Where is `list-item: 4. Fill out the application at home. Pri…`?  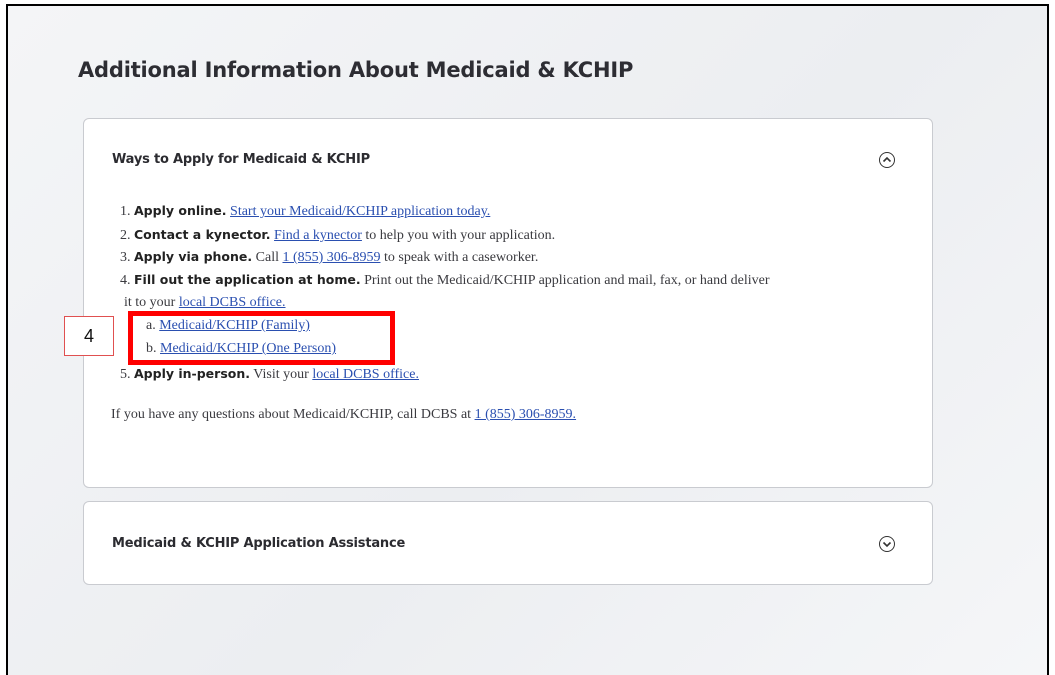 list-item: 4. Fill out the application at home. Pri… is located at coordinates (445, 280).